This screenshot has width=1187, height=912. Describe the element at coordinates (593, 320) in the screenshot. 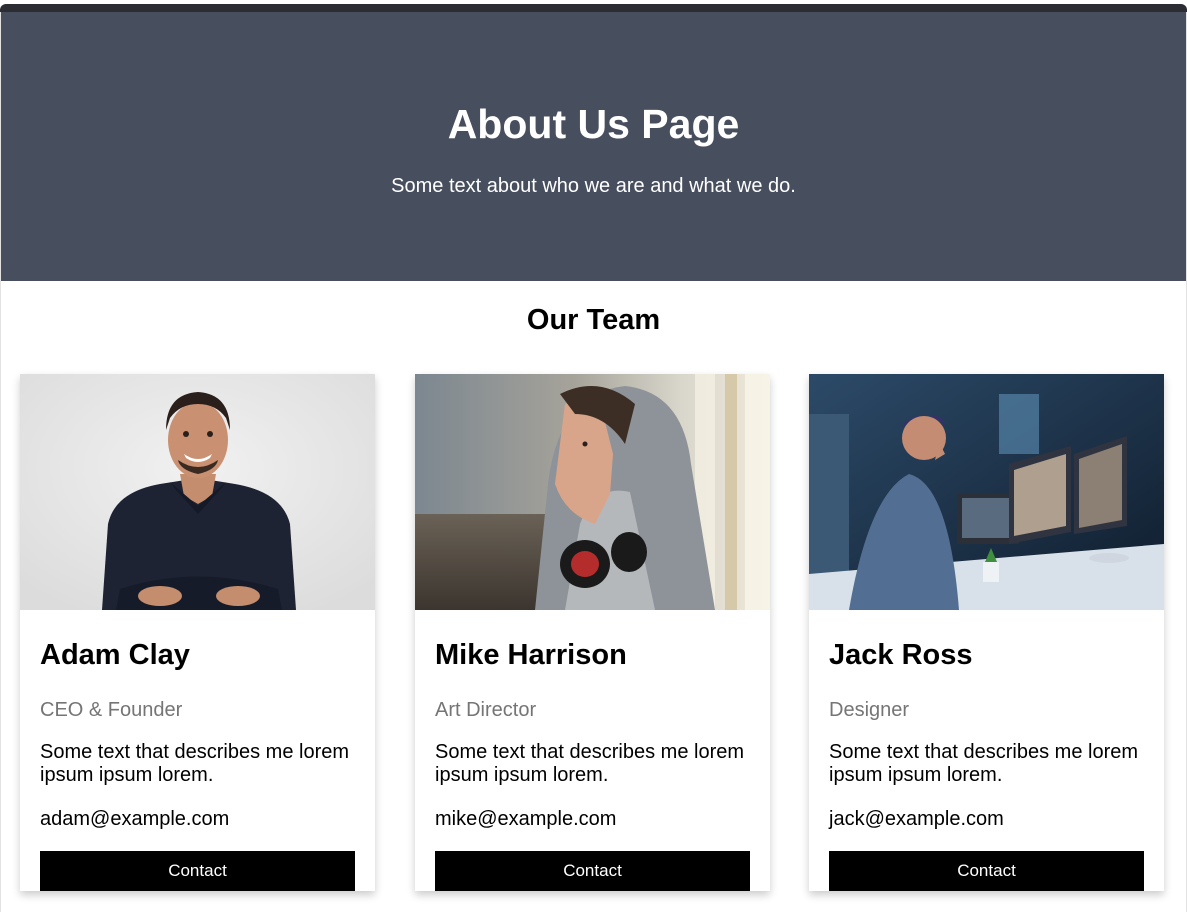

I see `team-heading: Our Team` at that location.